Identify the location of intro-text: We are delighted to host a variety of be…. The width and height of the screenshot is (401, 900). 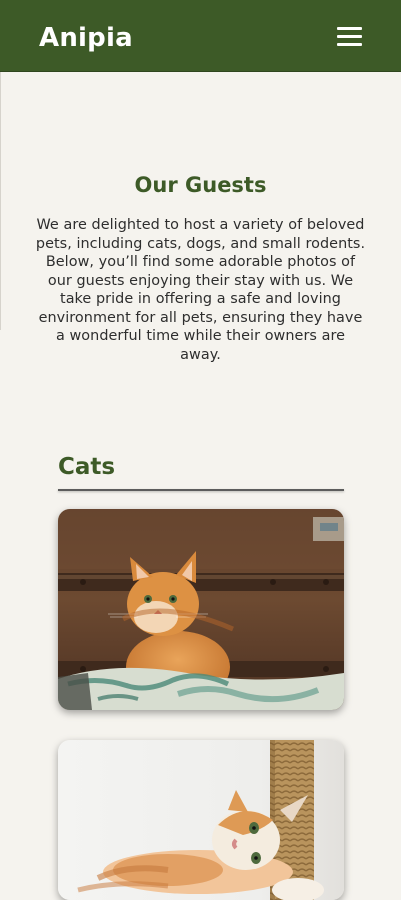
(200, 290).